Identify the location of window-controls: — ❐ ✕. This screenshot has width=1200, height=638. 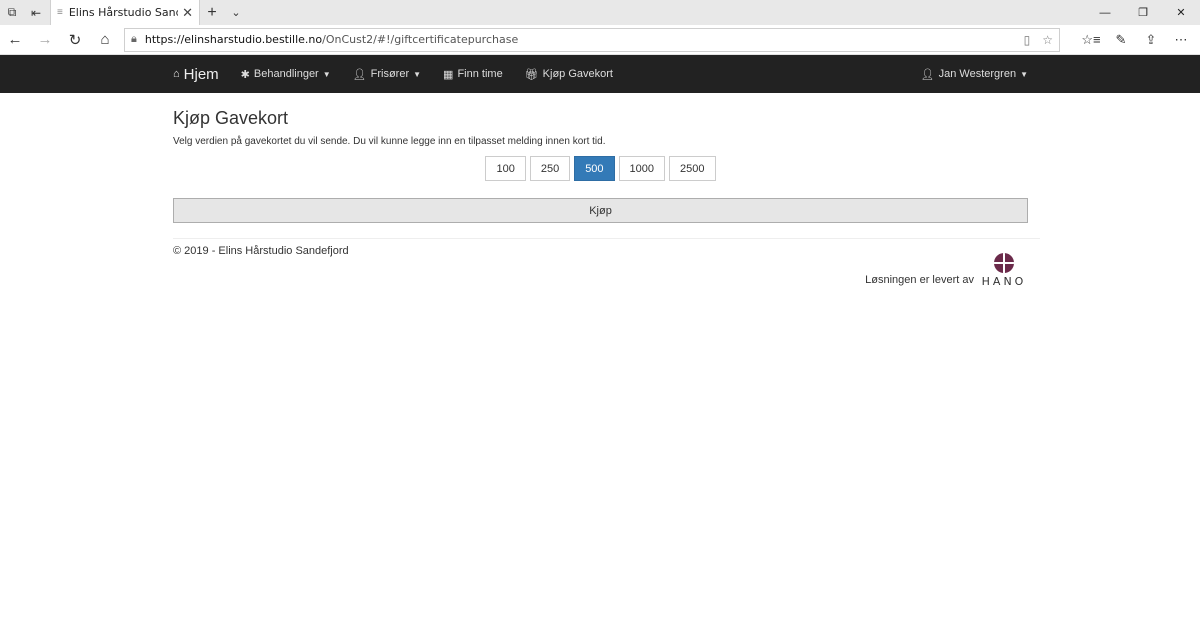
(1143, 12).